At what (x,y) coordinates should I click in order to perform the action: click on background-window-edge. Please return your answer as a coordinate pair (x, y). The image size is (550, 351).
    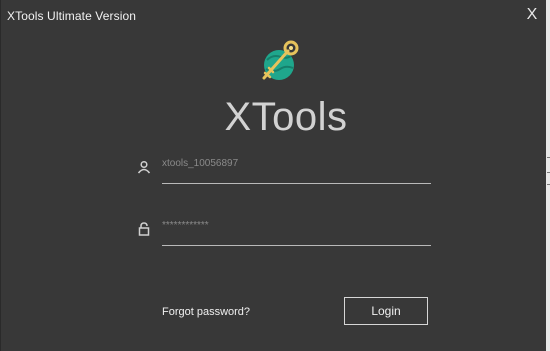
    Looking at the image, I should click on (548, 175).